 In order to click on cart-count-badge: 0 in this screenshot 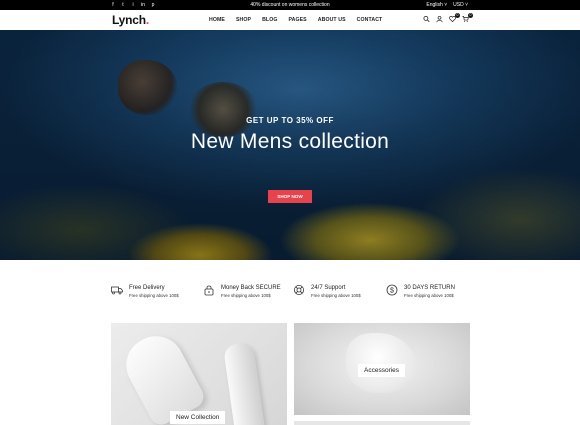, I will do `click(470, 15)`.